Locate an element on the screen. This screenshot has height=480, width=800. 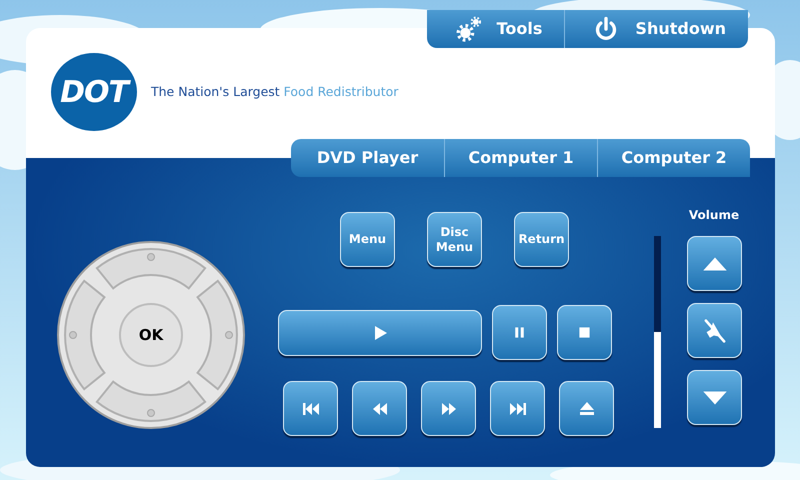
eject-button is located at coordinates (586, 408).